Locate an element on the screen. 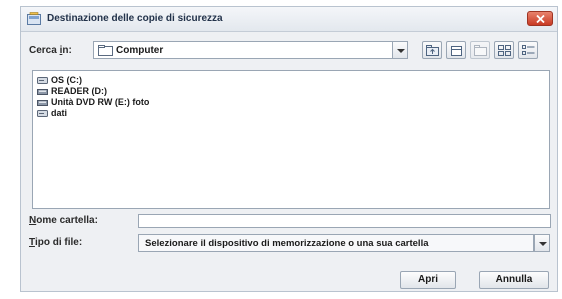  folder-name-input is located at coordinates (344, 221).